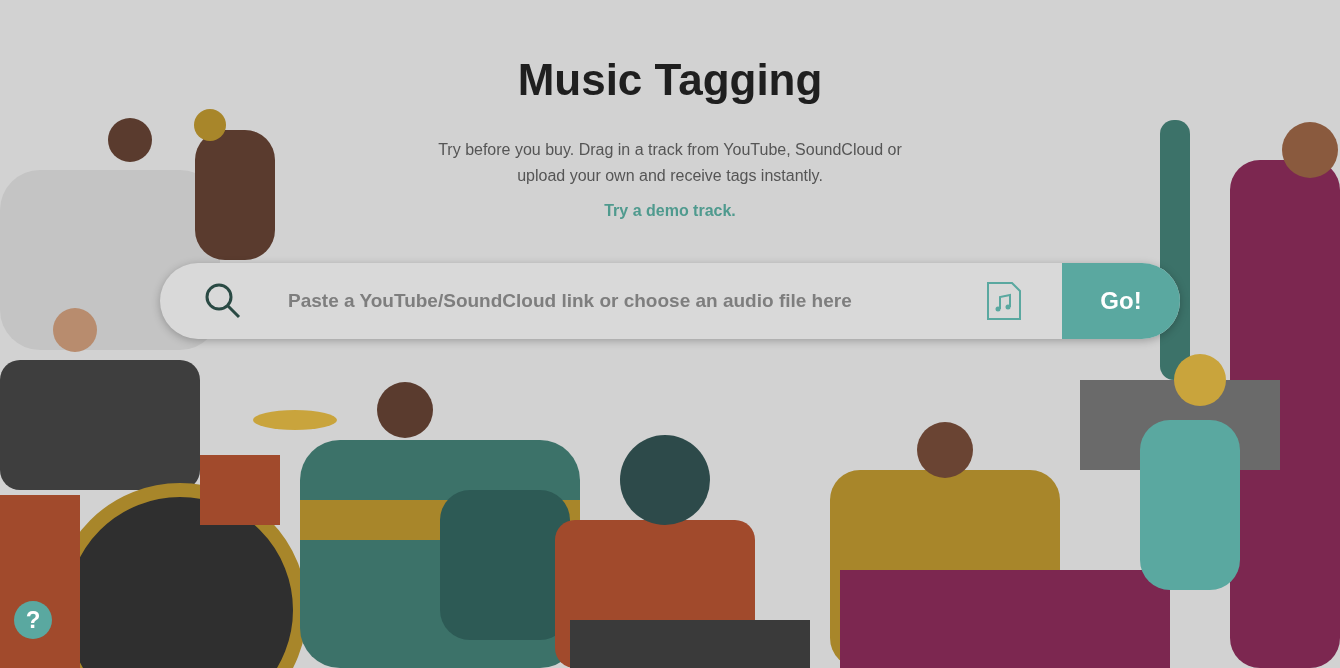 Image resolution: width=1340 pixels, height=668 pixels. Describe the element at coordinates (637, 301) in the screenshot. I see `link-input-field: Paste a YouTube/SoundCloud link or choose an audio file here` at that location.